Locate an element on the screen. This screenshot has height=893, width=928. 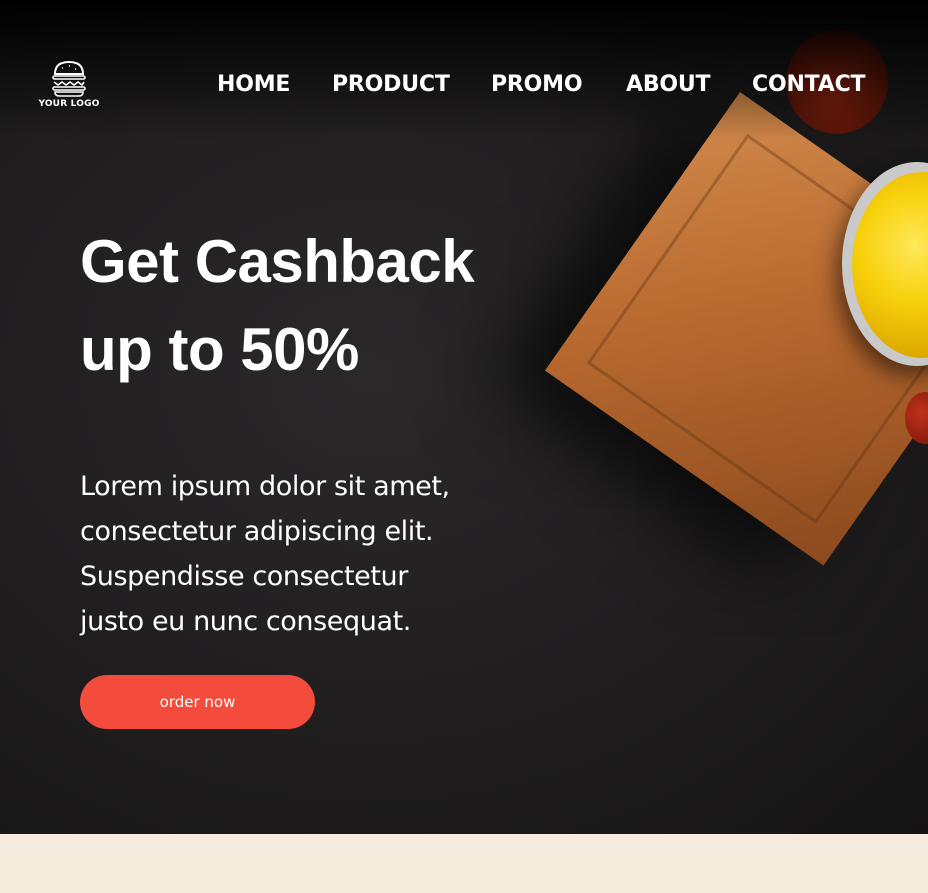
nav-product: PRODUCT is located at coordinates (391, 84).